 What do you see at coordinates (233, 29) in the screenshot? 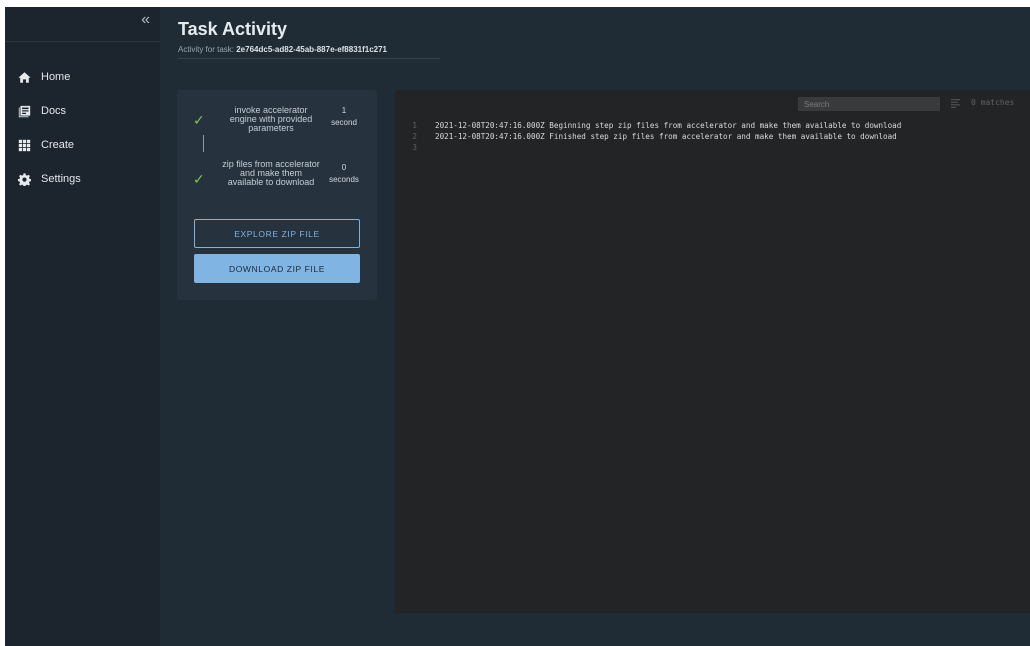
I see `page-title: Task Activity` at bounding box center [233, 29].